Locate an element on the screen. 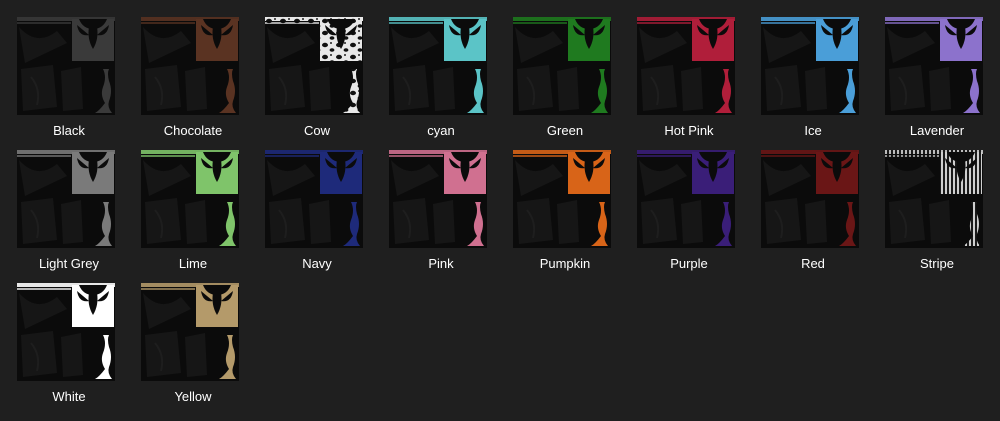 The width and height of the screenshot is (1000, 421). texture-label: Purple is located at coordinates (689, 263).